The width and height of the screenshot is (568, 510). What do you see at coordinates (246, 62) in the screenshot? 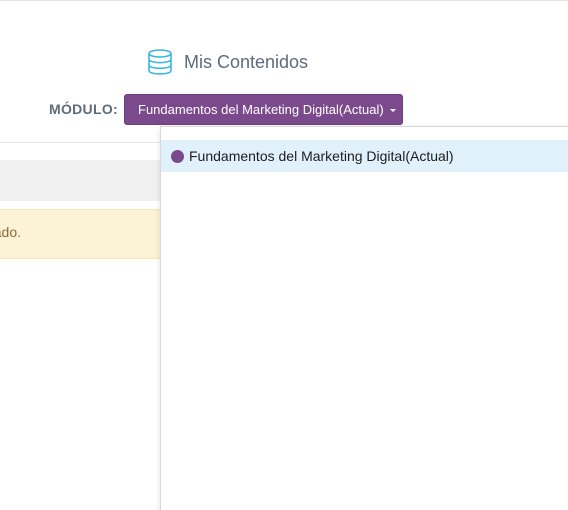
I see `page-title: Mis Contenidos` at bounding box center [246, 62].